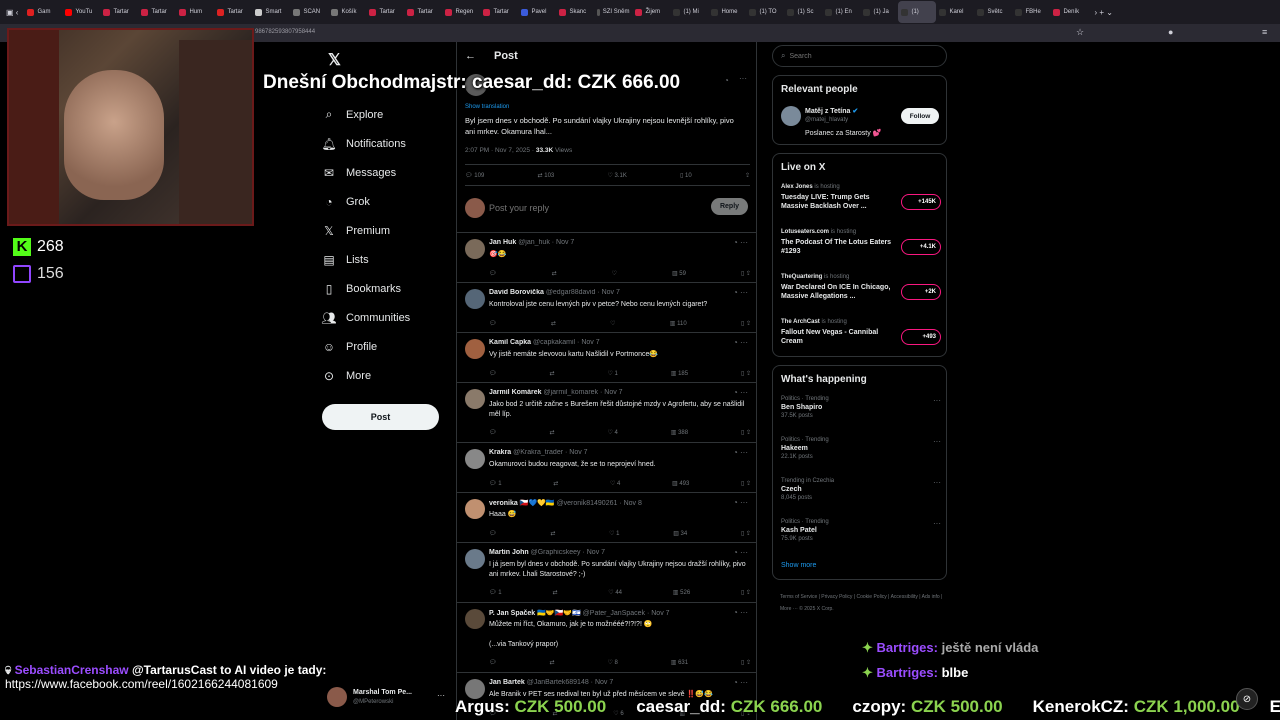 The height and width of the screenshot is (720, 1280). I want to click on browser-tab: (1) Sc, so click(803, 12).